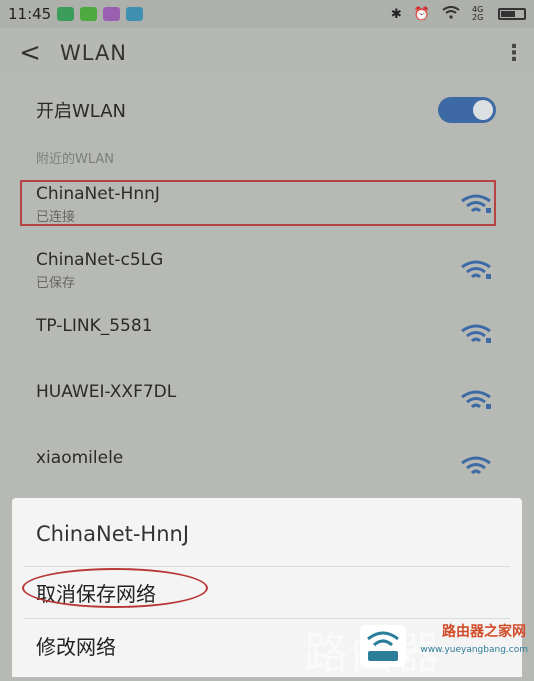  What do you see at coordinates (267, 278) in the screenshot?
I see `network-item: ChinaNet-c5LG 已保存` at bounding box center [267, 278].